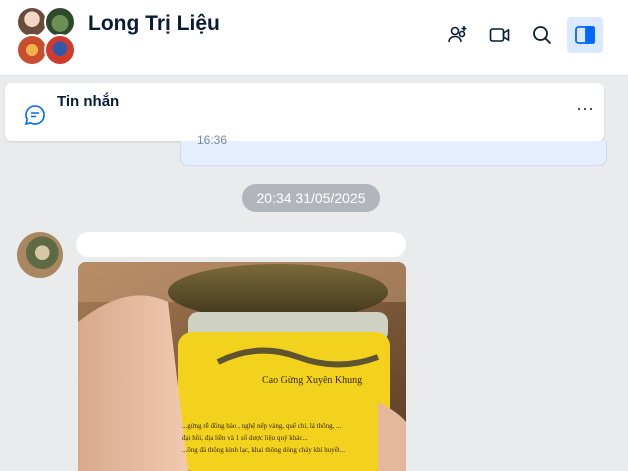 The image size is (628, 471). Describe the element at coordinates (311, 198) in the screenshot. I see `date-separator: 20:34 31/05/2025` at that location.